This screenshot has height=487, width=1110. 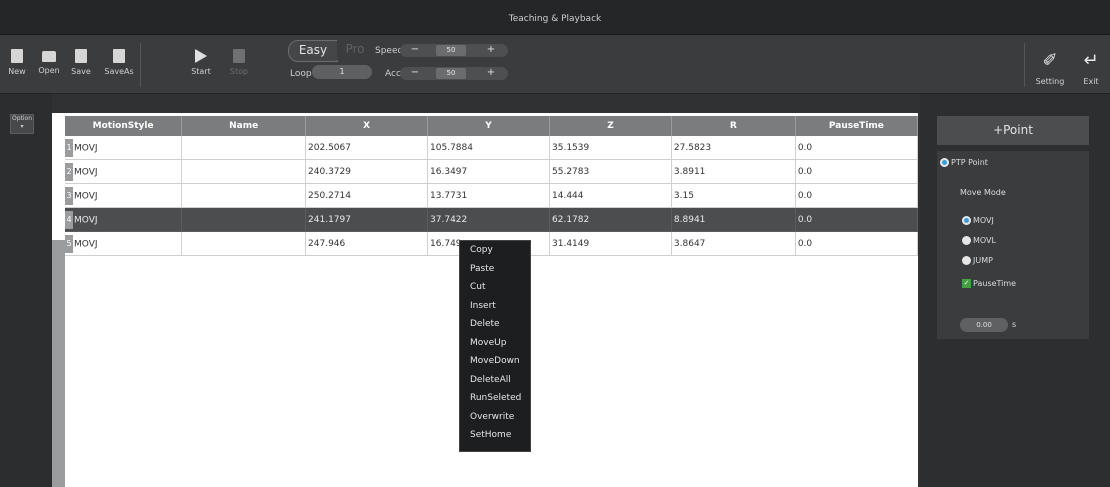 What do you see at coordinates (495, 361) in the screenshot?
I see `menu-item-movedown: MoveDown` at bounding box center [495, 361].